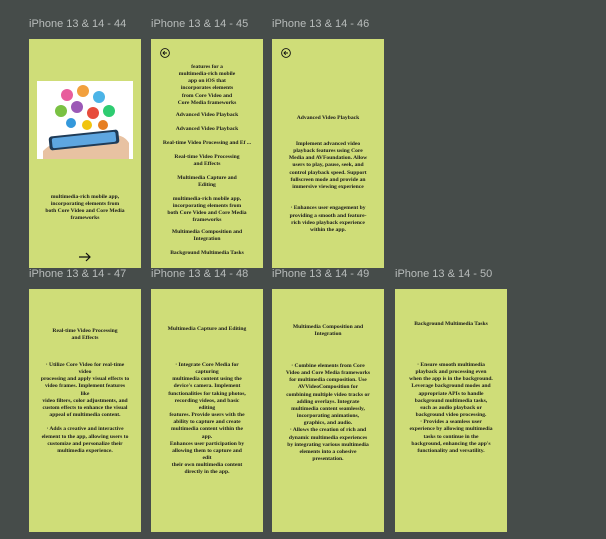 This screenshot has height=539, width=606. What do you see at coordinates (207, 415) in the screenshot?
I see `body-line: features. Provide users with the` at bounding box center [207, 415].